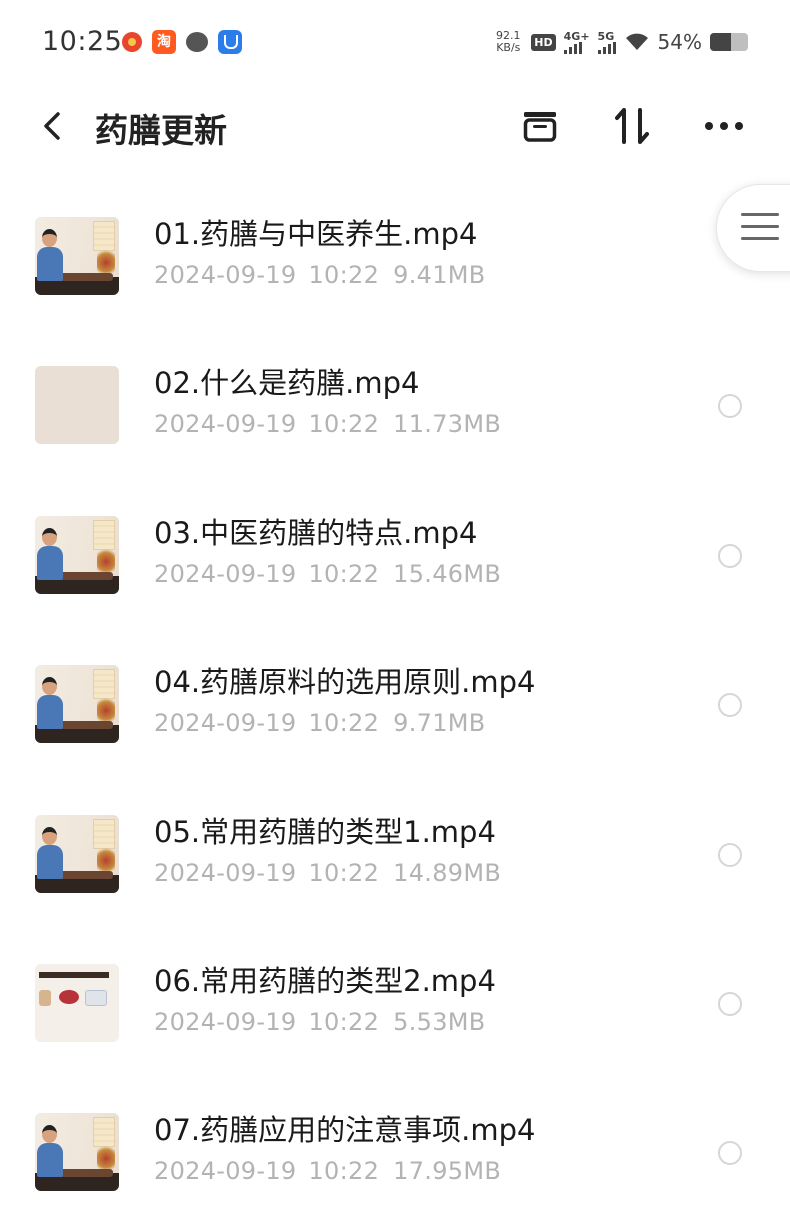  I want to click on file-size: 9.71MB, so click(439, 723).